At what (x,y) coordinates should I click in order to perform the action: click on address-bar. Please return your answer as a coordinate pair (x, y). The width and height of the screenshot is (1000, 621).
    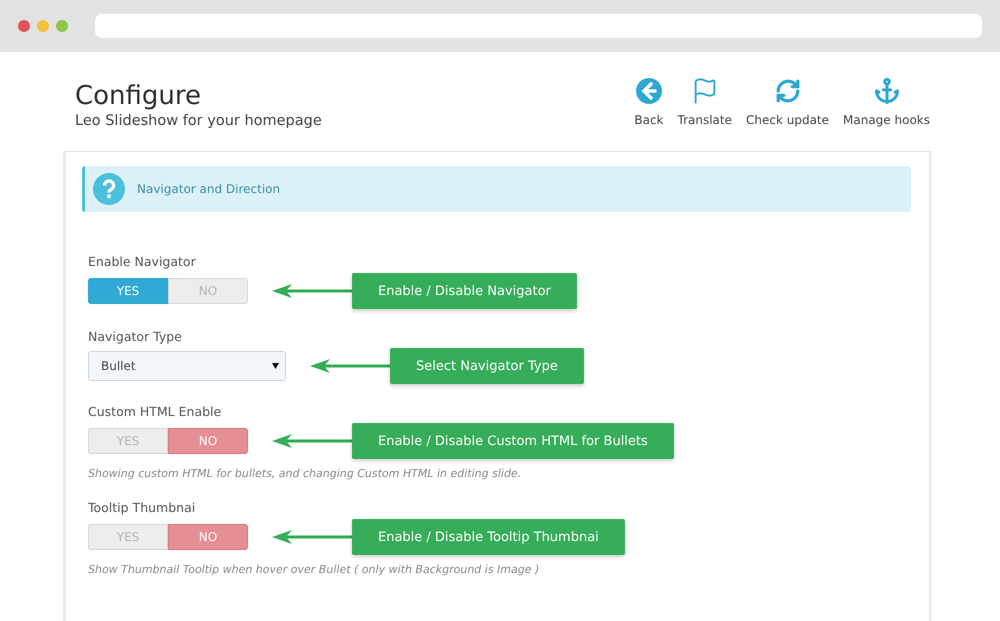
    Looking at the image, I should click on (538, 26).